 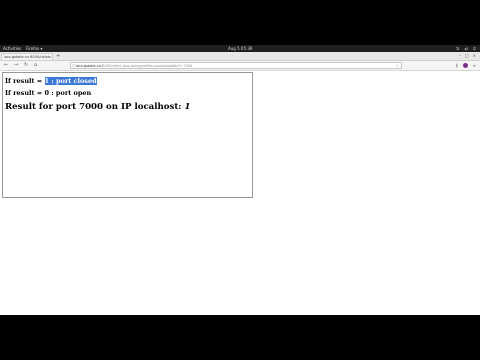 What do you see at coordinates (35, 65) in the screenshot?
I see `home-icon: ⌂` at bounding box center [35, 65].